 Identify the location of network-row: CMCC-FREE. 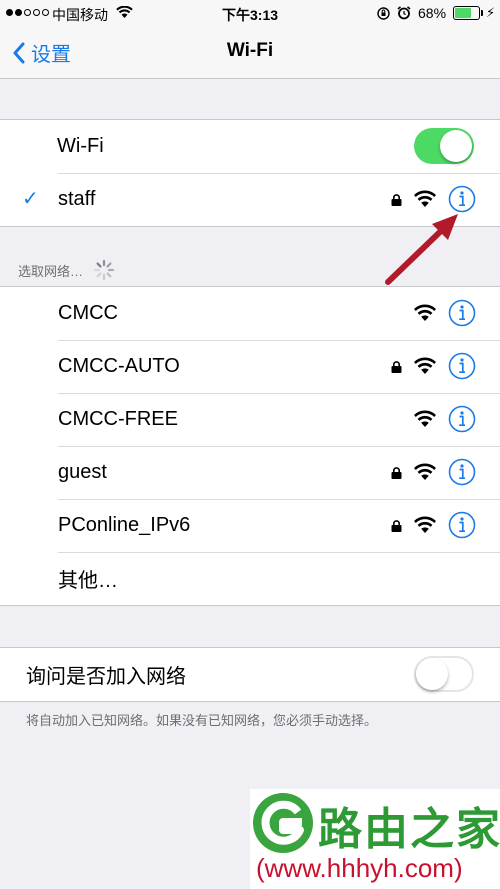
(250, 419).